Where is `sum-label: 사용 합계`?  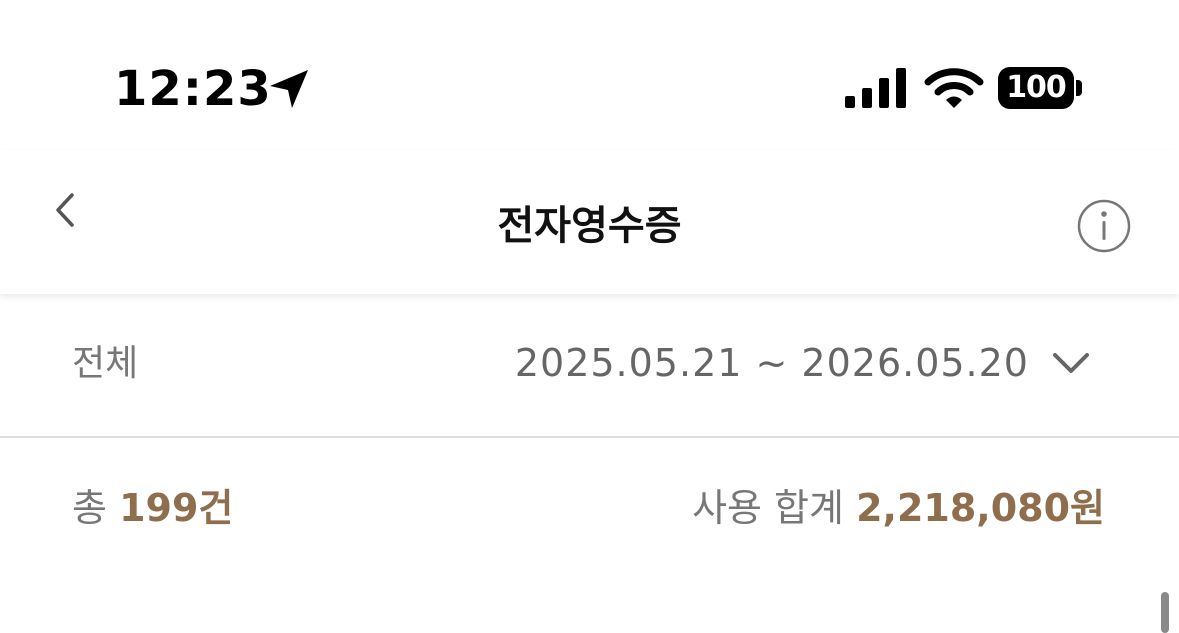
sum-label: 사용 합계 is located at coordinates (768, 508).